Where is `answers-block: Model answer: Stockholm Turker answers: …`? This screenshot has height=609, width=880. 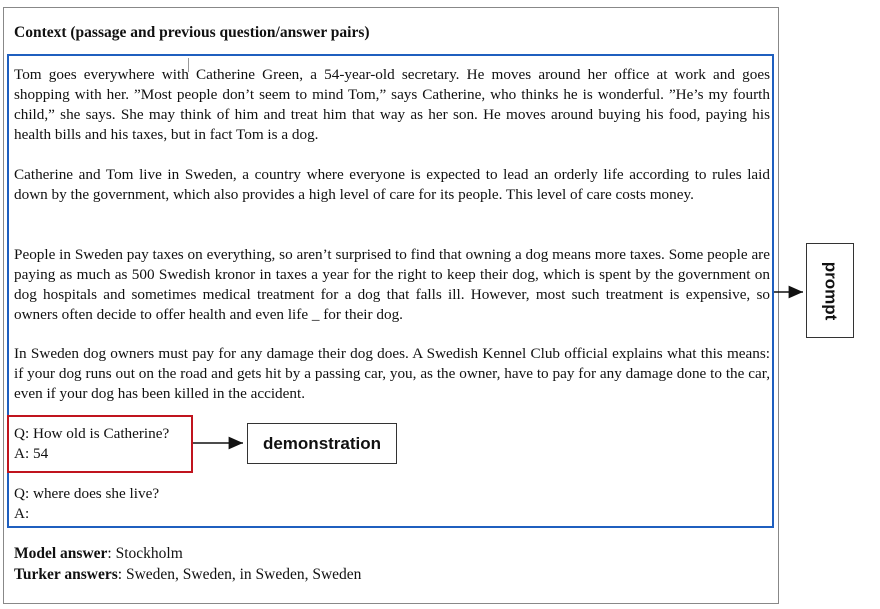
answers-block: Model answer: Stockholm Turker answers: … is located at coordinates (187, 564).